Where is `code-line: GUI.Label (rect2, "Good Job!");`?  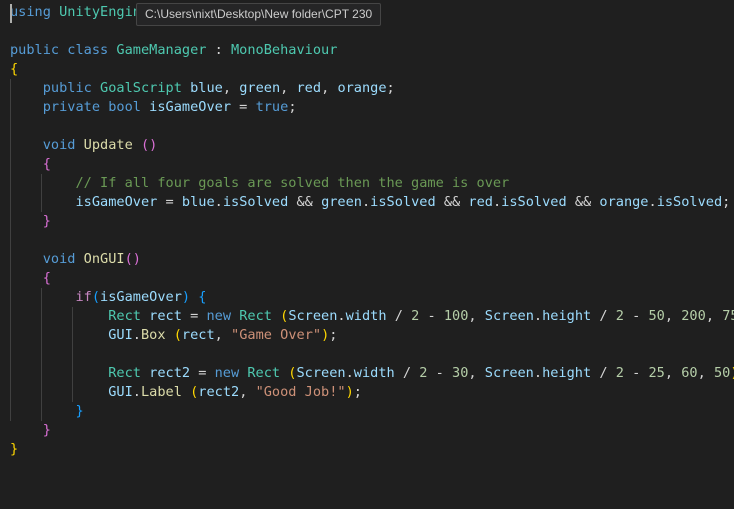
code-line: GUI.Label (rect2, "Good Job!"); is located at coordinates (186, 392).